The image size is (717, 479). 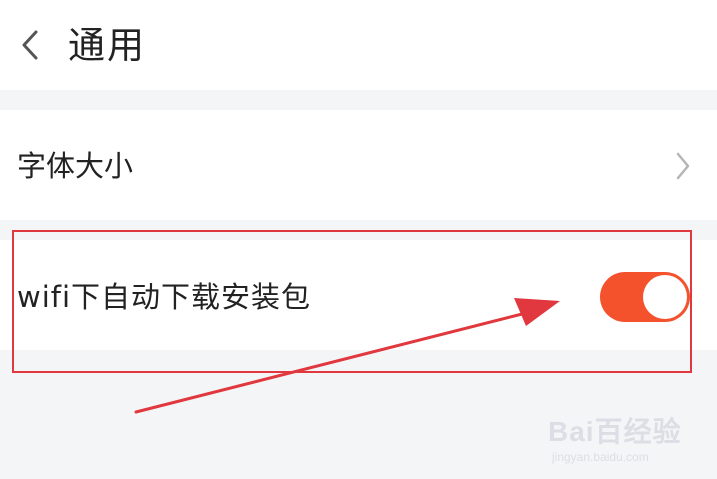 What do you see at coordinates (665, 297) in the screenshot?
I see `toggle-knob` at bounding box center [665, 297].